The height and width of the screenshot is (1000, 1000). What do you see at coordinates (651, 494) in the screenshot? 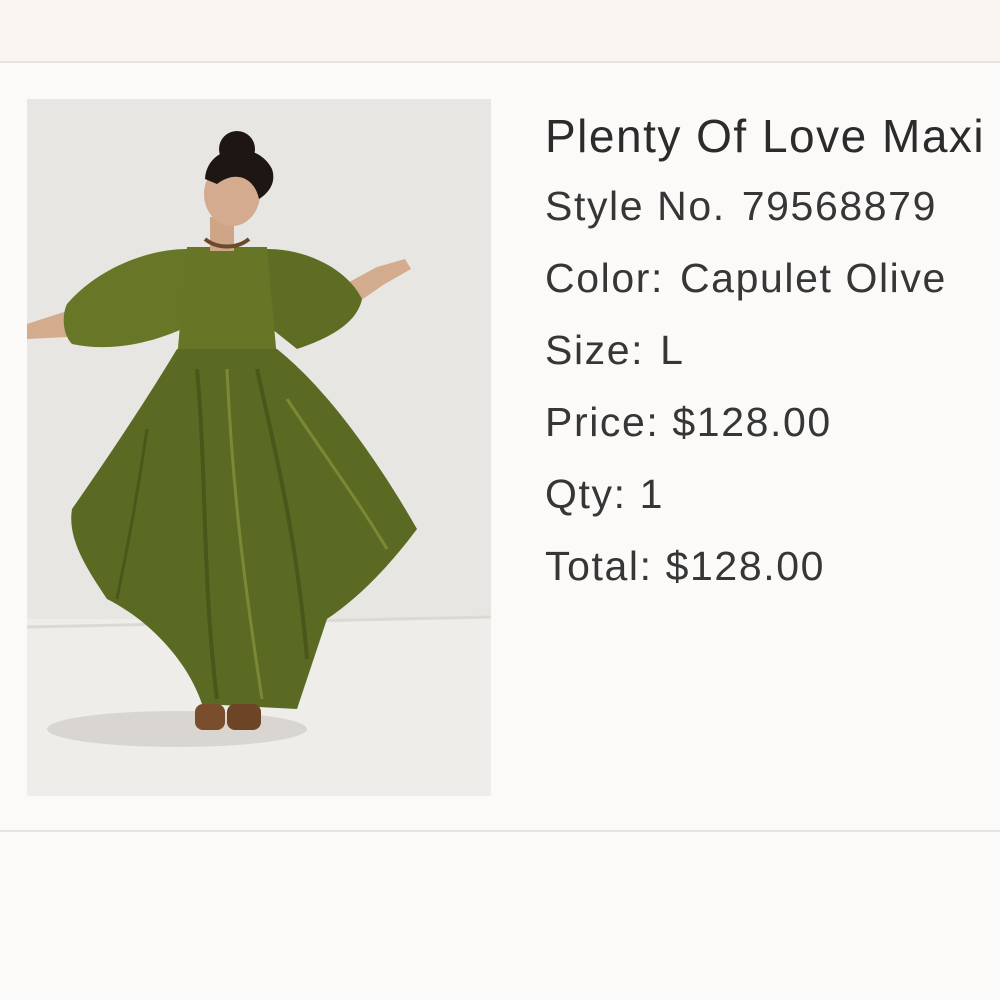
I see `quantity-value: 1` at bounding box center [651, 494].